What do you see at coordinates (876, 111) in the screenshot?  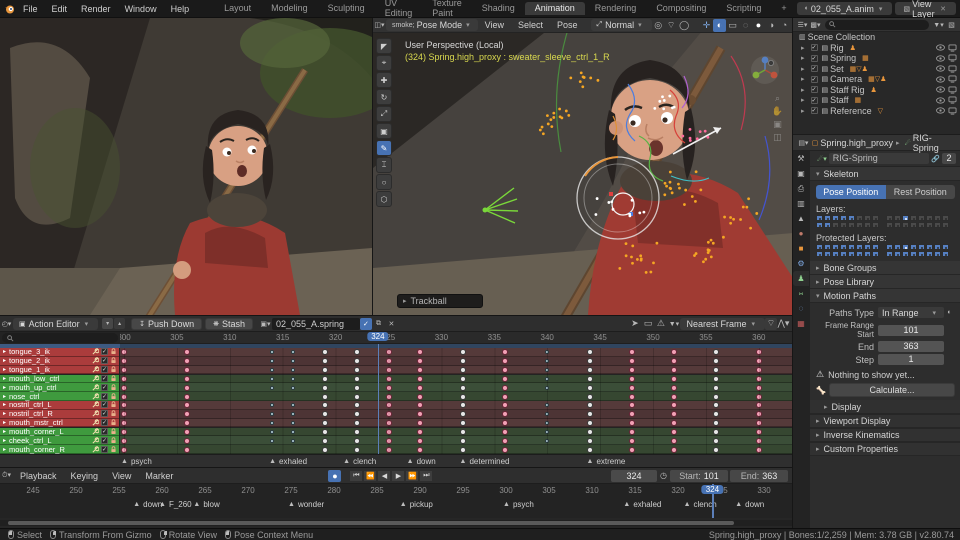 I see `outliner-item-reference: ▸ ✓ ▤ Reference ▽` at bounding box center [876, 111].